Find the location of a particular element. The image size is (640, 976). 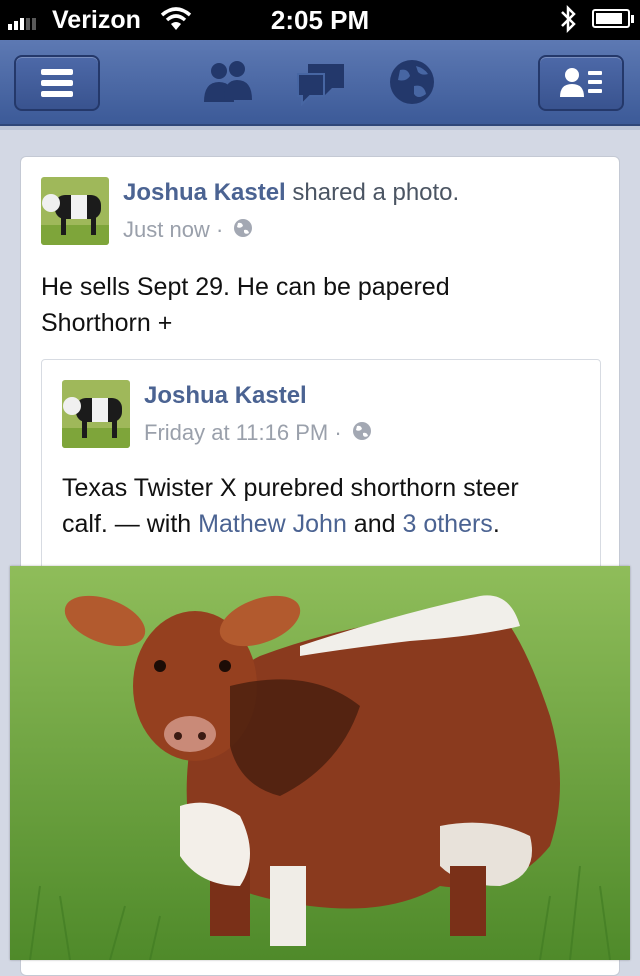

notifications-globe-icon is located at coordinates (412, 86).